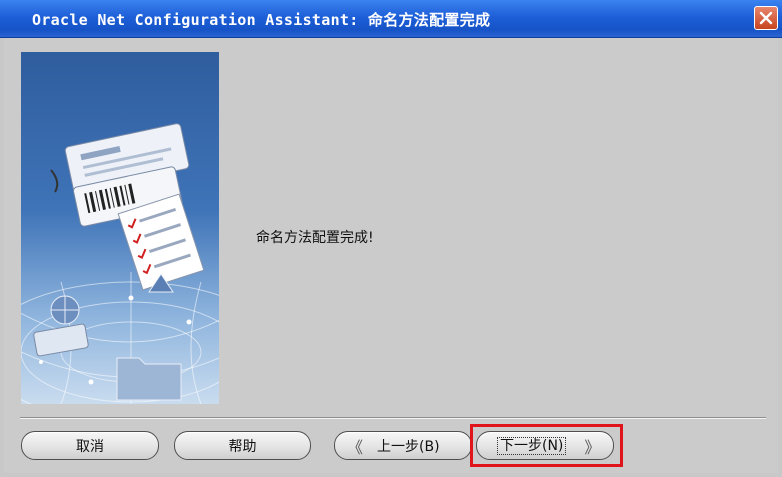 The height and width of the screenshot is (477, 782). I want to click on close-icon, so click(766, 18).